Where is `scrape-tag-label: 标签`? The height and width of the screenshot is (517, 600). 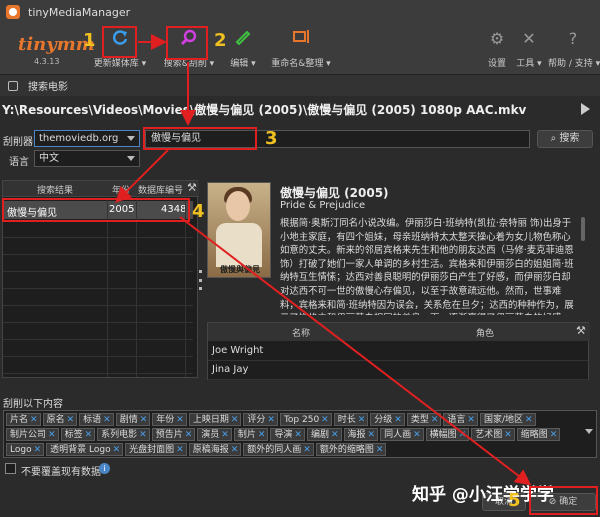
scrape-tag-label: 标签 is located at coordinates (73, 435).